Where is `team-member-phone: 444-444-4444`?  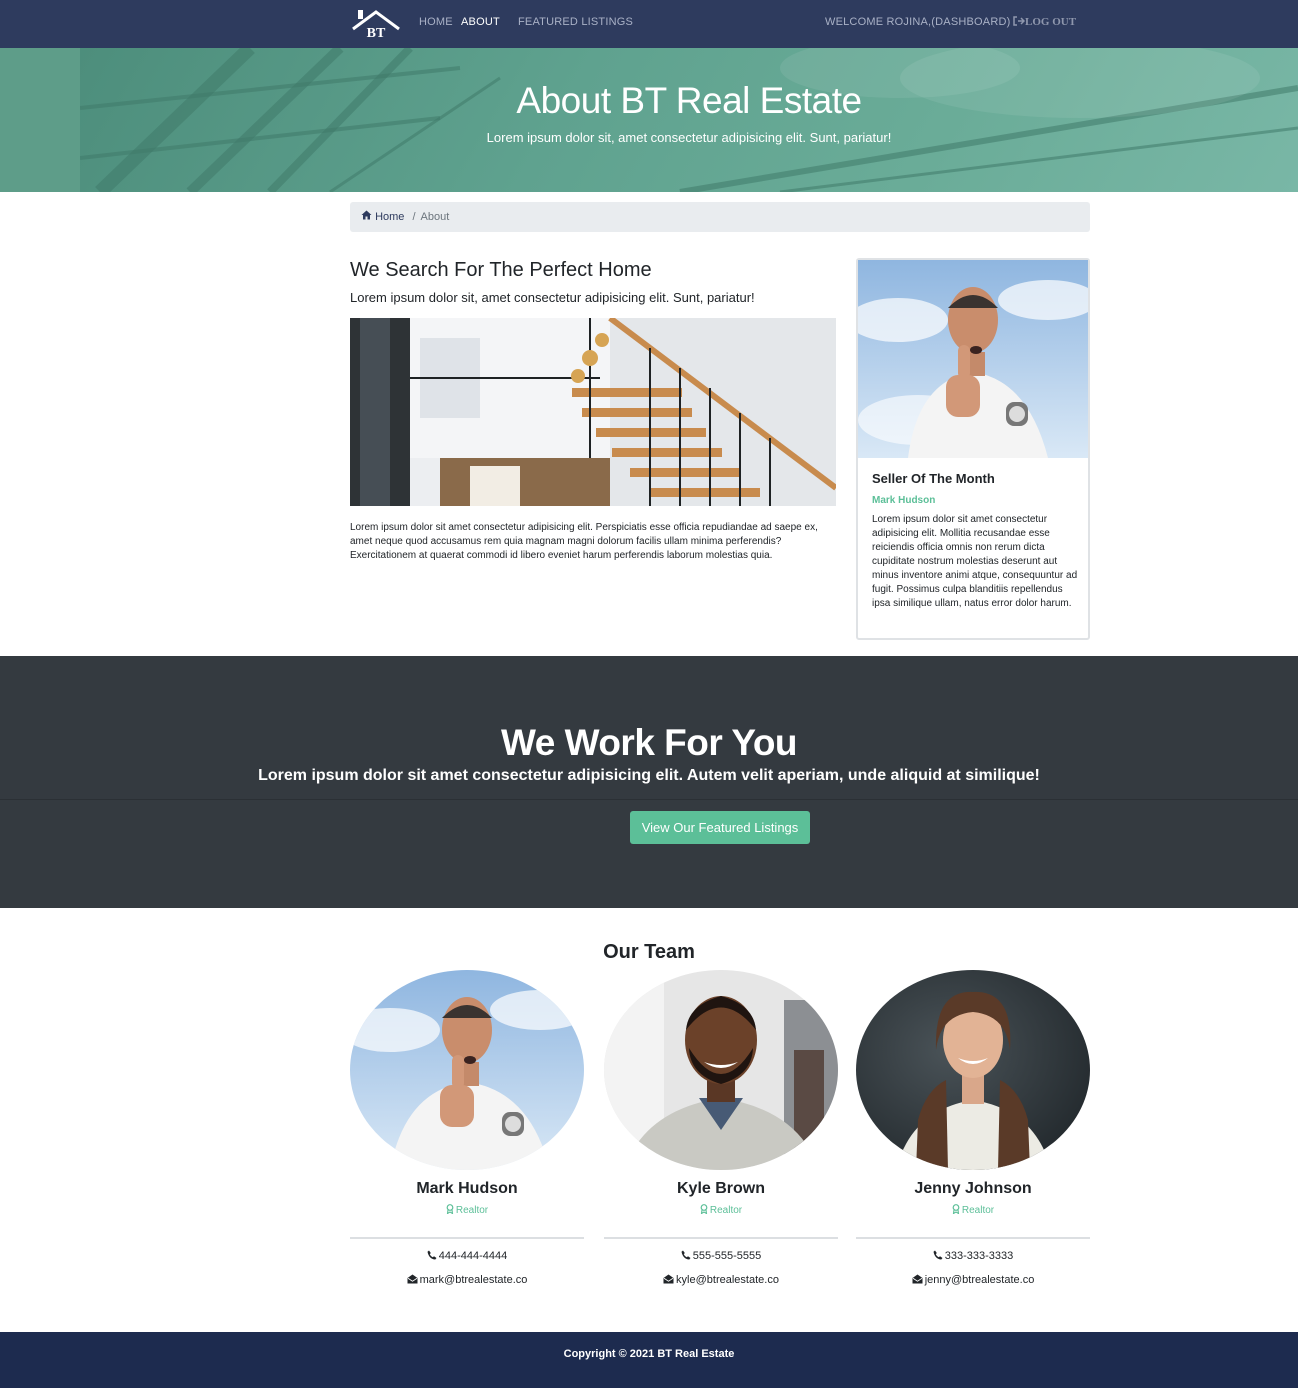
team-member-phone: 444-444-4444 is located at coordinates (467, 1256).